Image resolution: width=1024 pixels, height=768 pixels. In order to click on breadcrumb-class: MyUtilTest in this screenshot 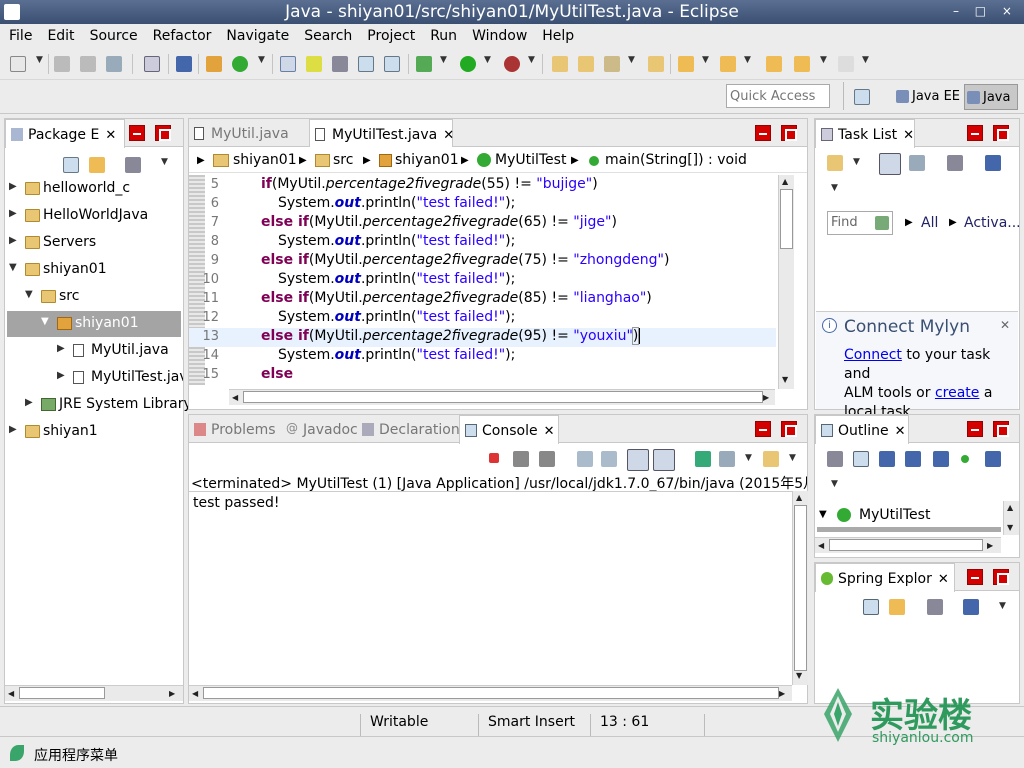, I will do `click(530, 160)`.